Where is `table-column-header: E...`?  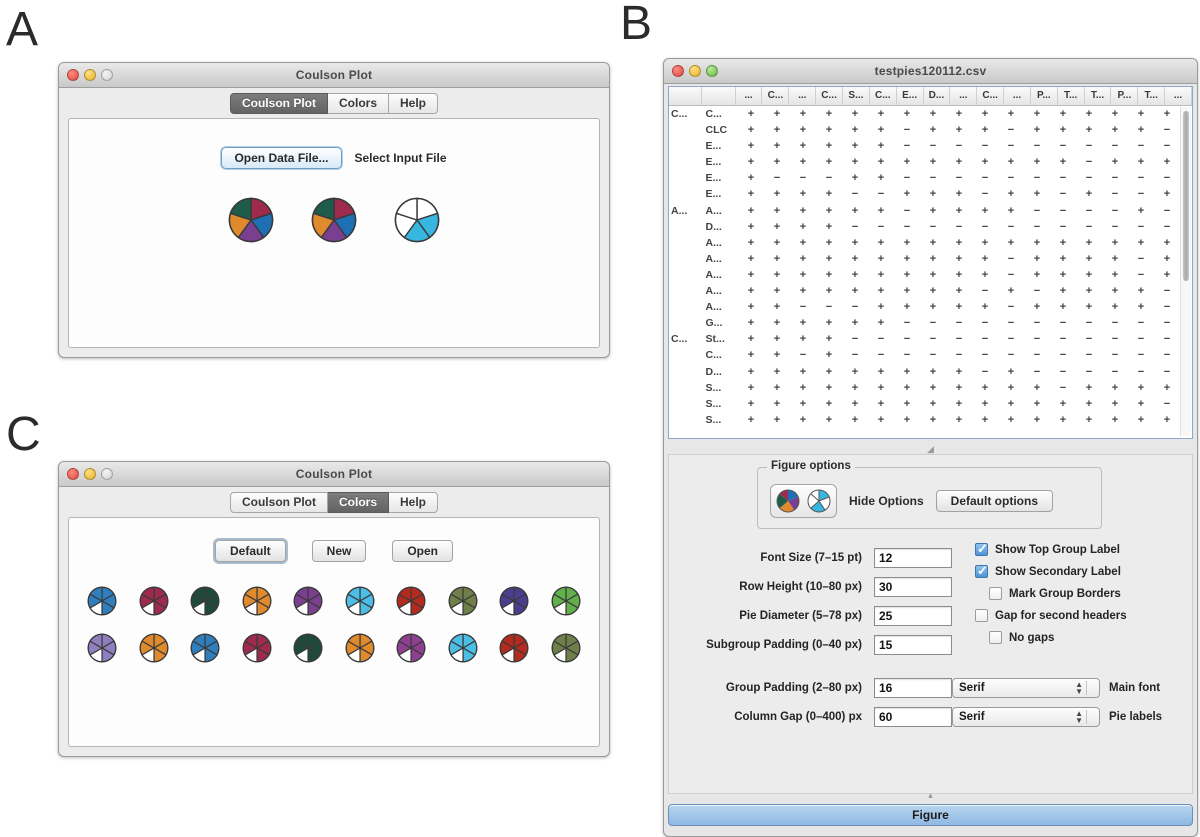 table-column-header: E... is located at coordinates (910, 96).